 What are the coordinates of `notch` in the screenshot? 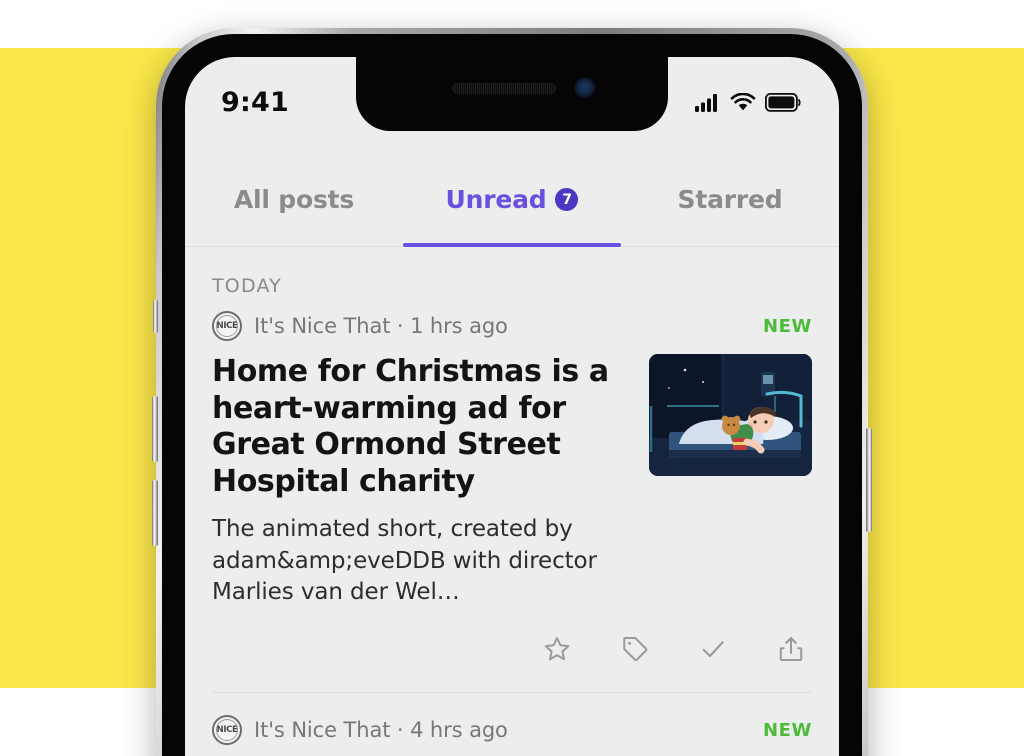 It's located at (512, 94).